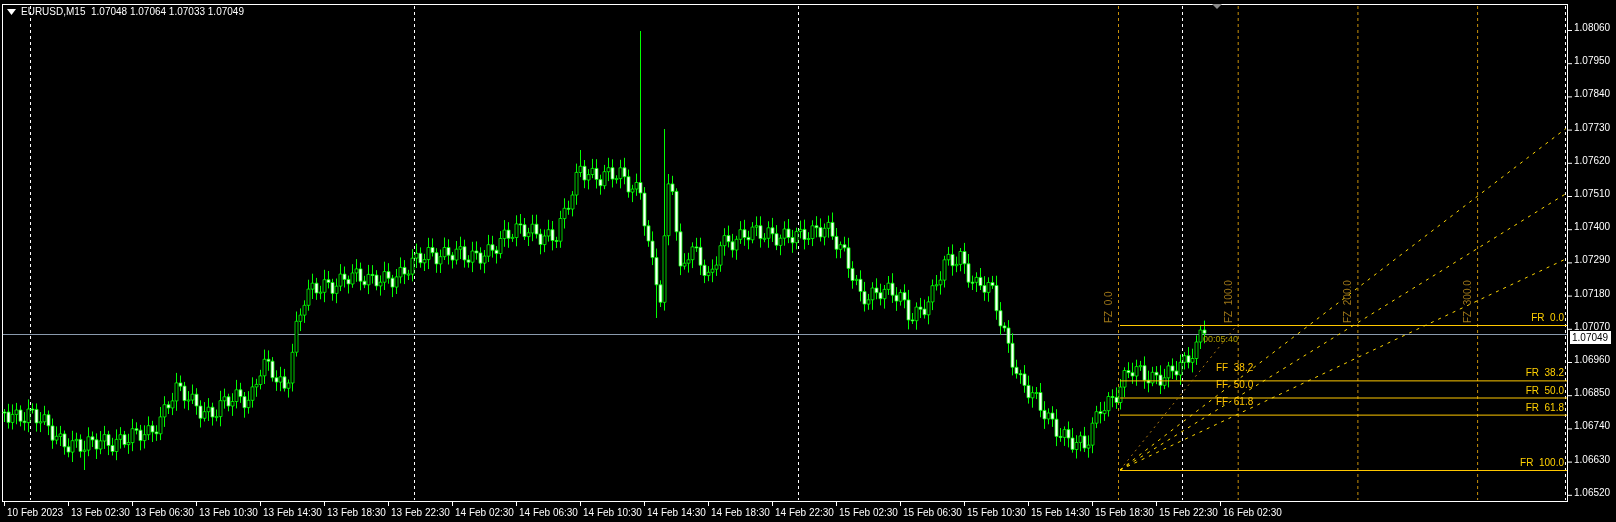  What do you see at coordinates (1468, 301) in the screenshot?
I see `fib-zone-label: FZ 300.0` at bounding box center [1468, 301].